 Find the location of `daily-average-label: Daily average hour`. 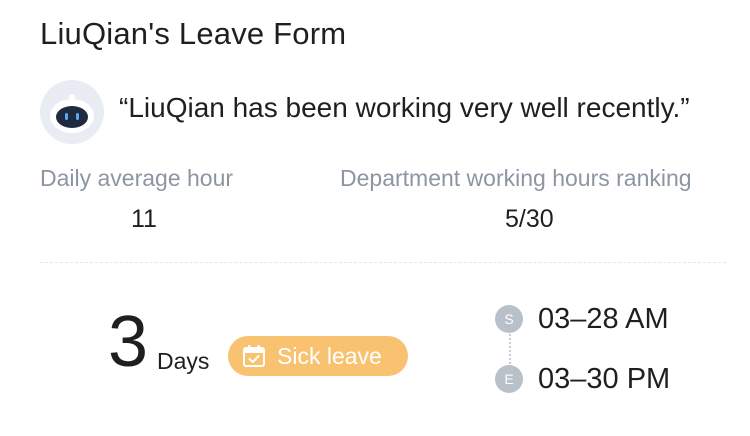

daily-average-label: Daily average hour is located at coordinates (137, 178).